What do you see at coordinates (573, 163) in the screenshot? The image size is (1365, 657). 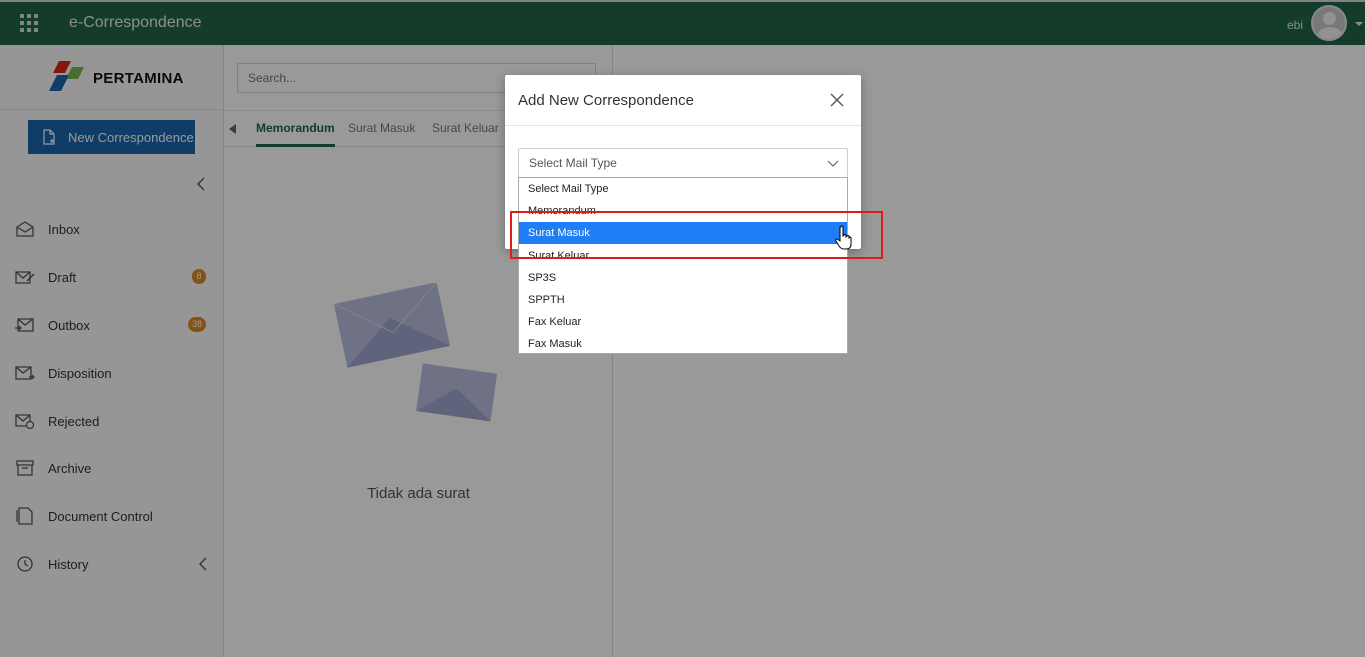 I see `mail-type-select-value: Select Mail Type` at bounding box center [573, 163].